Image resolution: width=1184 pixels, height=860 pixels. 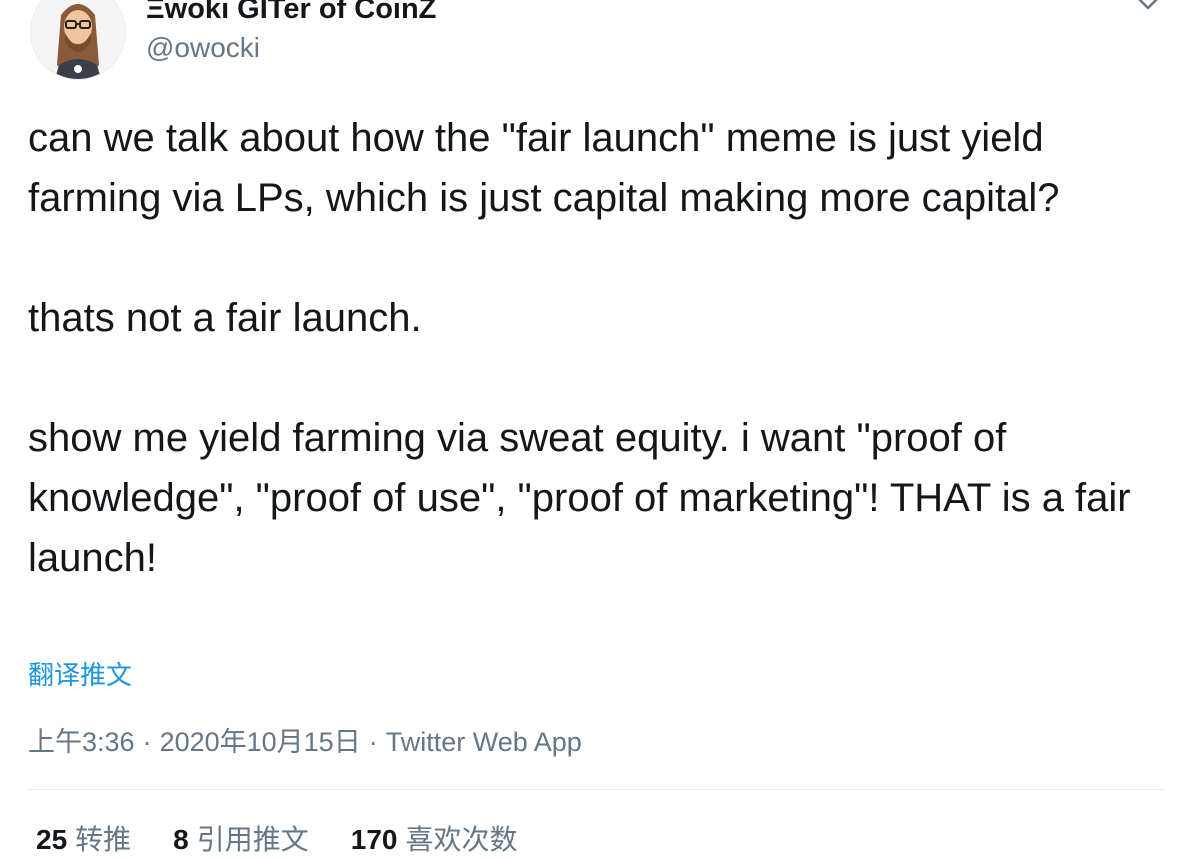 What do you see at coordinates (260, 742) in the screenshot?
I see `tweet-date: 2020年10月15日` at bounding box center [260, 742].